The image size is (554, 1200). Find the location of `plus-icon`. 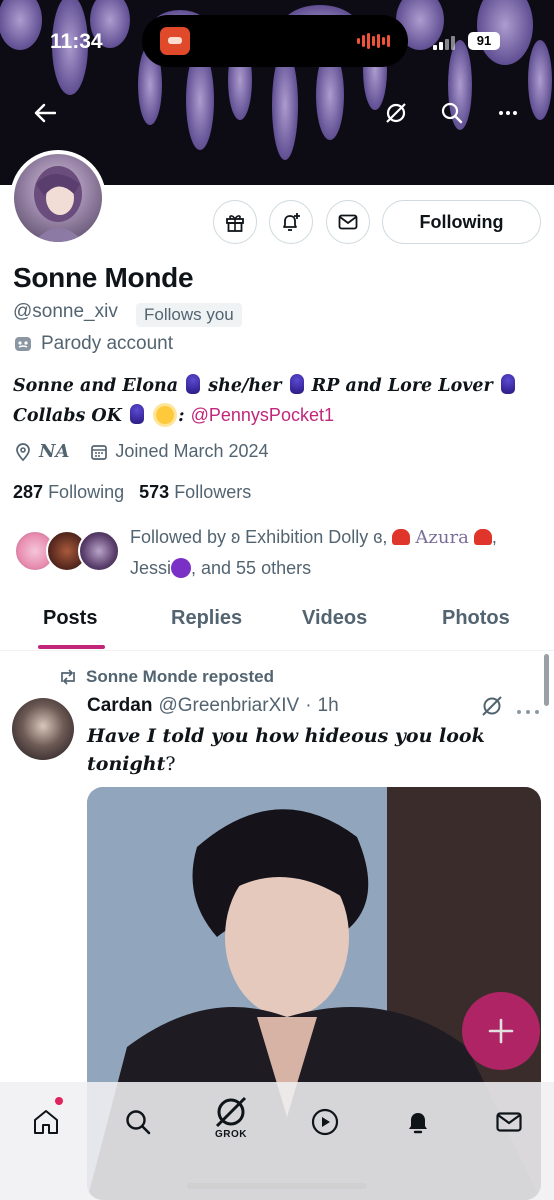

plus-icon is located at coordinates (501, 1031).